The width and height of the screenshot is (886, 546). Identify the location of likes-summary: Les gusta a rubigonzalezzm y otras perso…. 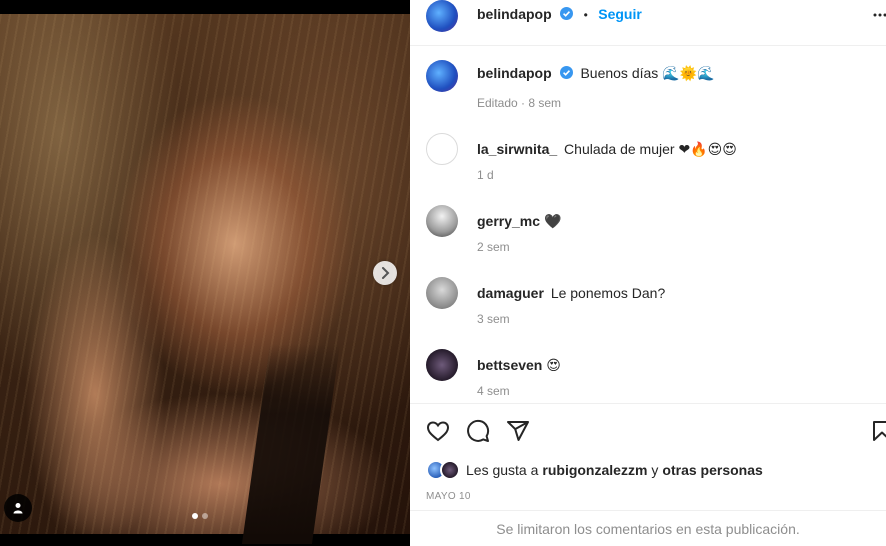
(594, 470).